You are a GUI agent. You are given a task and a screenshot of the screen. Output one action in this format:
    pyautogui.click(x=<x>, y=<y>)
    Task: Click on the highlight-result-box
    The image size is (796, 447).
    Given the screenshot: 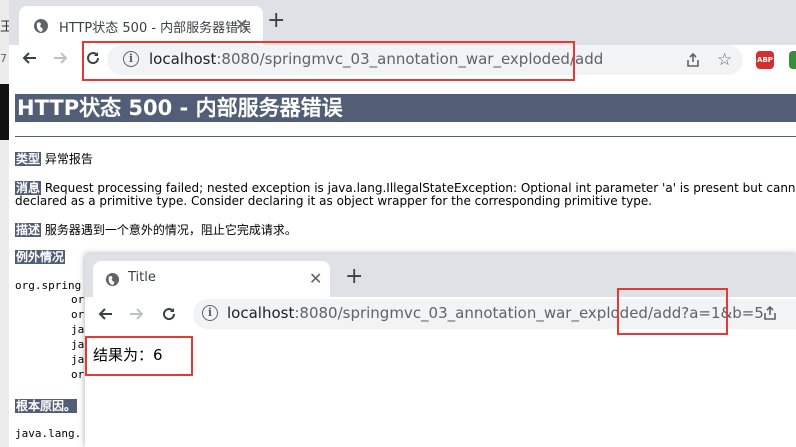 What is the action you would take?
    pyautogui.click(x=139, y=356)
    